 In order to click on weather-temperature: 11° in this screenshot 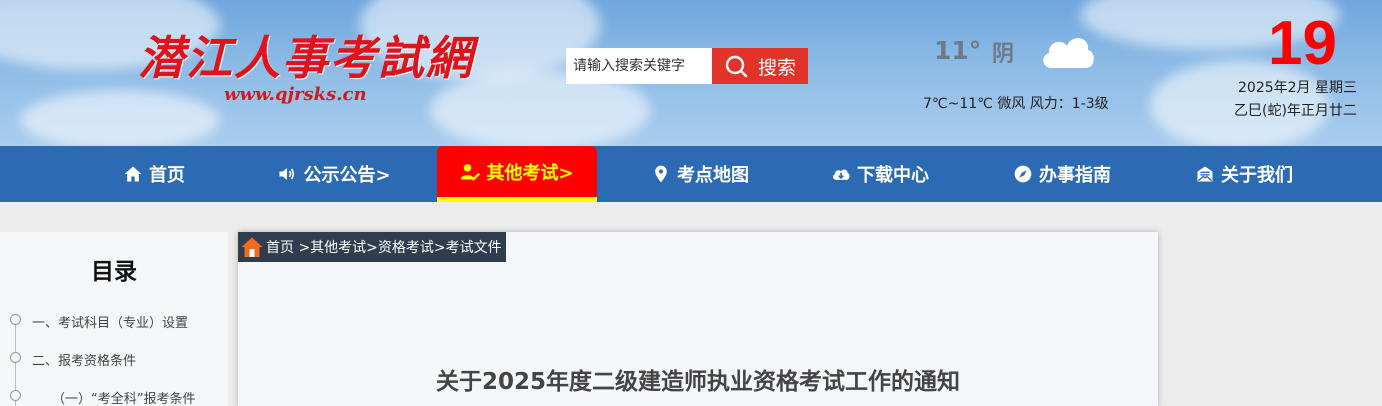, I will do `click(958, 50)`.